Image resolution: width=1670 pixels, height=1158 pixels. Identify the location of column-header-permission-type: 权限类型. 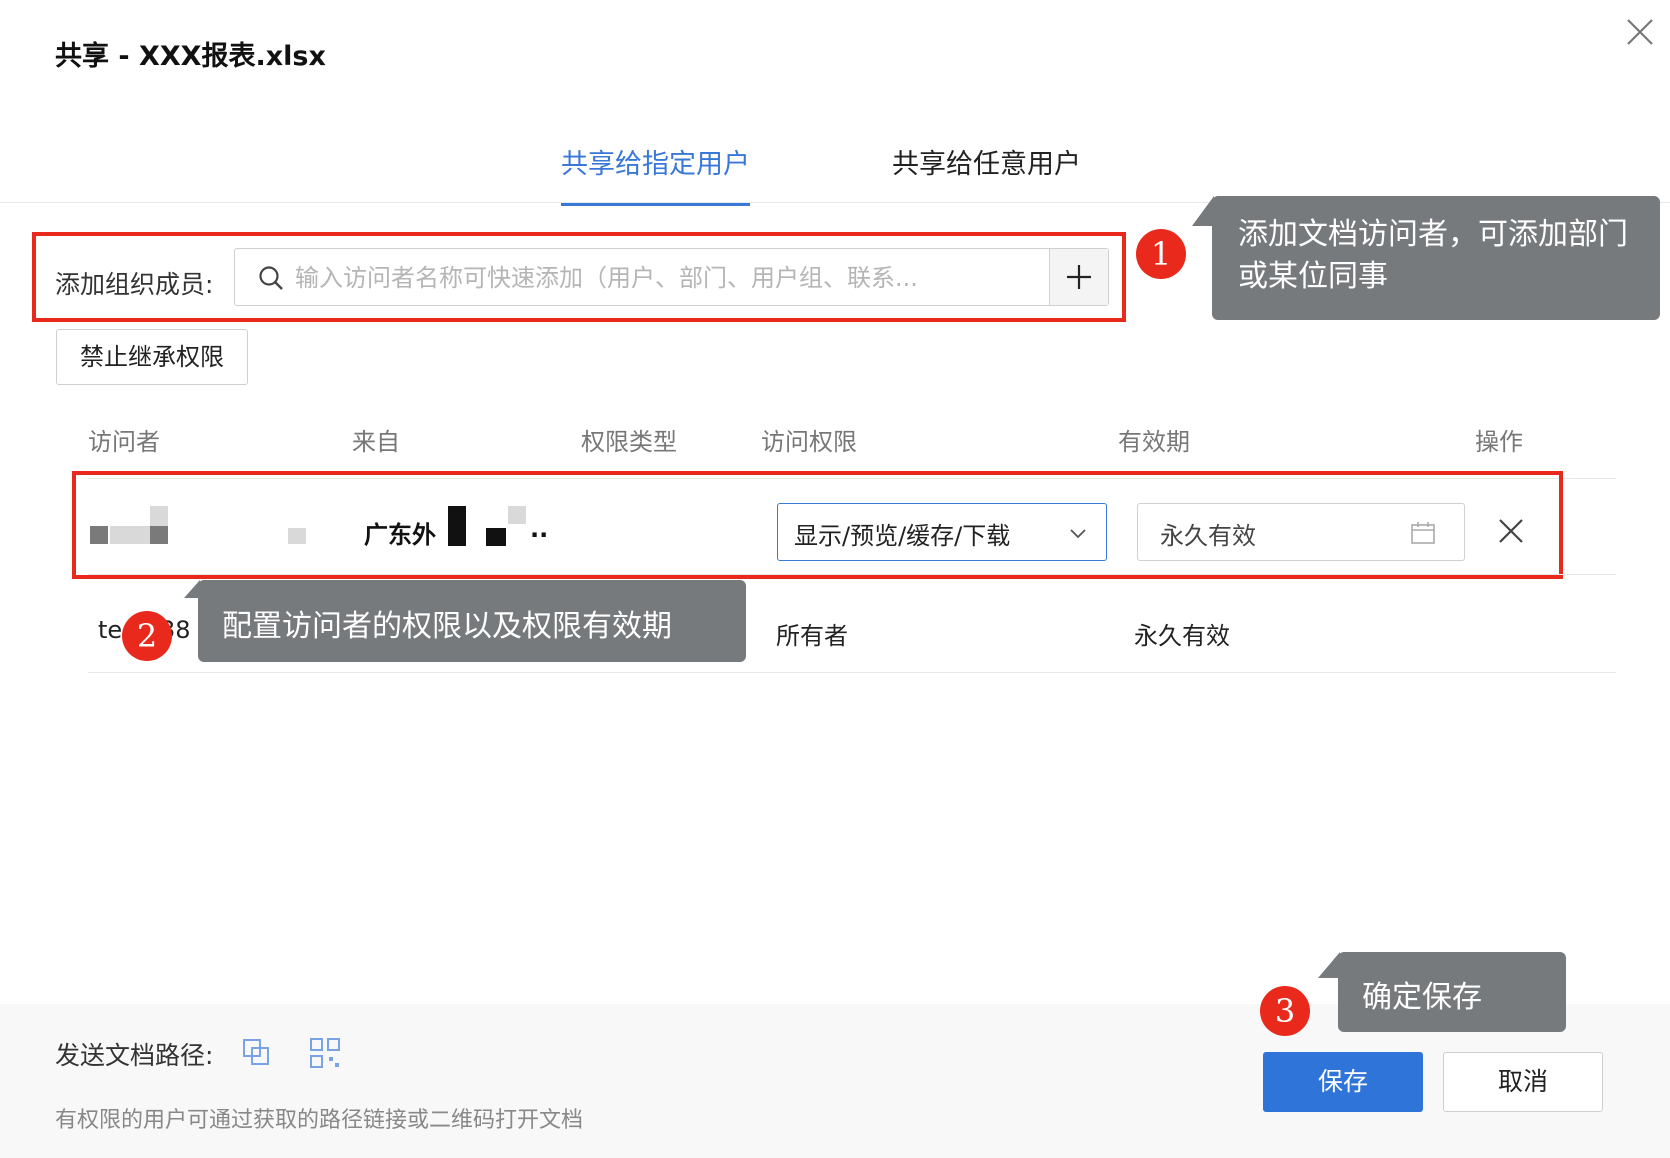
(629, 442).